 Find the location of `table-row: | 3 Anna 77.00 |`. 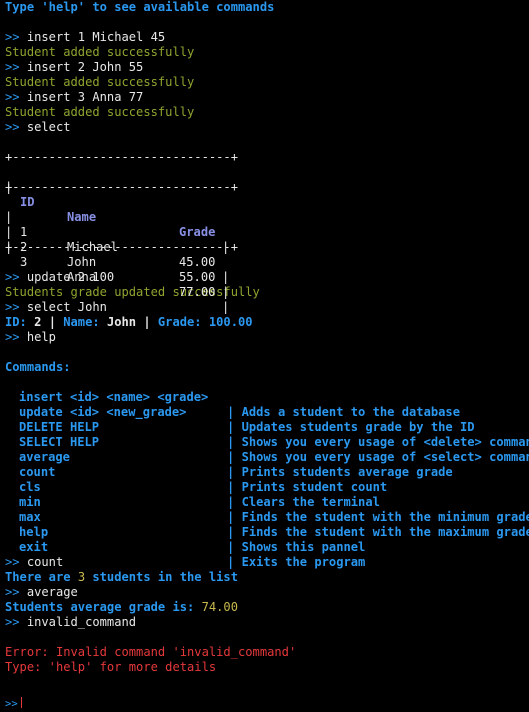

table-row: | 3 Anna 77.00 | is located at coordinates (267, 269).